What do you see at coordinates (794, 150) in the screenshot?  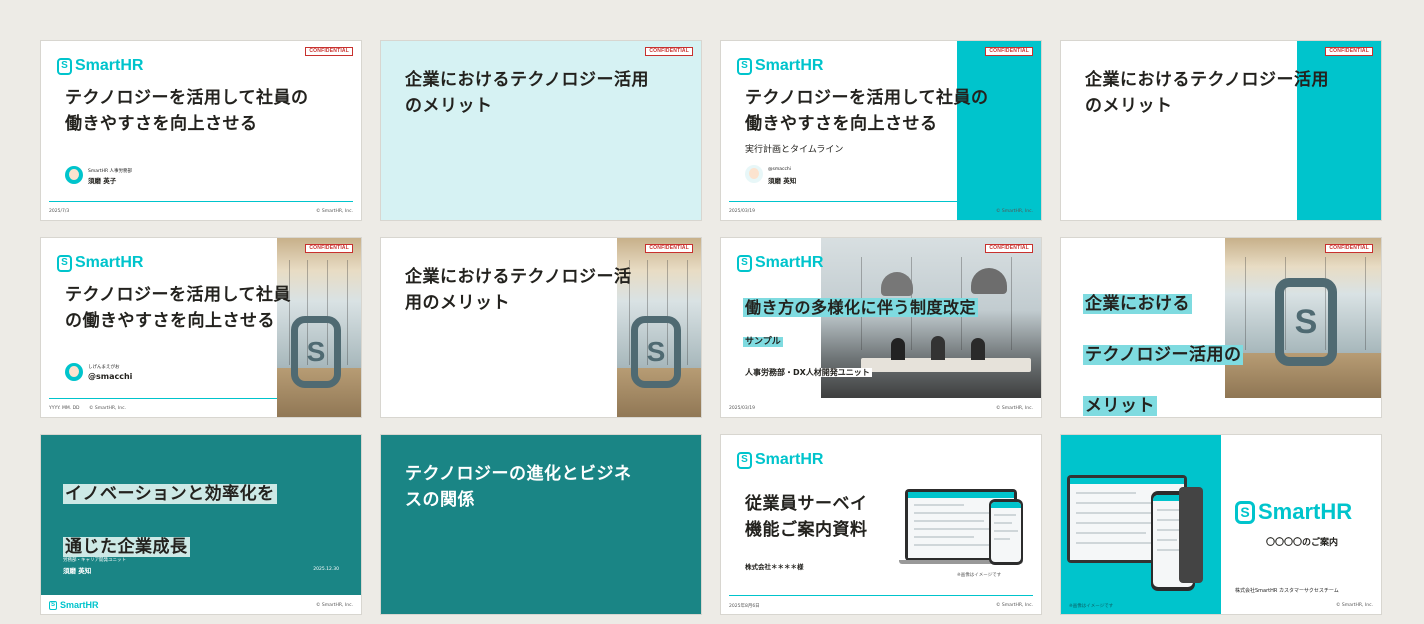 I see `slide-subtitle: 実行計画とタイムライン` at bounding box center [794, 150].